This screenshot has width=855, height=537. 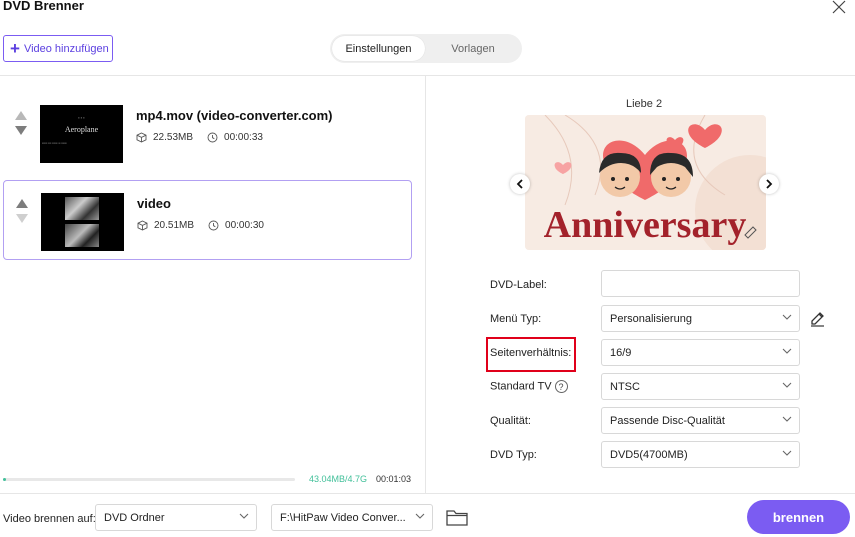 What do you see at coordinates (700, 386) in the screenshot?
I see `tv-standard-select: NTSC` at bounding box center [700, 386].